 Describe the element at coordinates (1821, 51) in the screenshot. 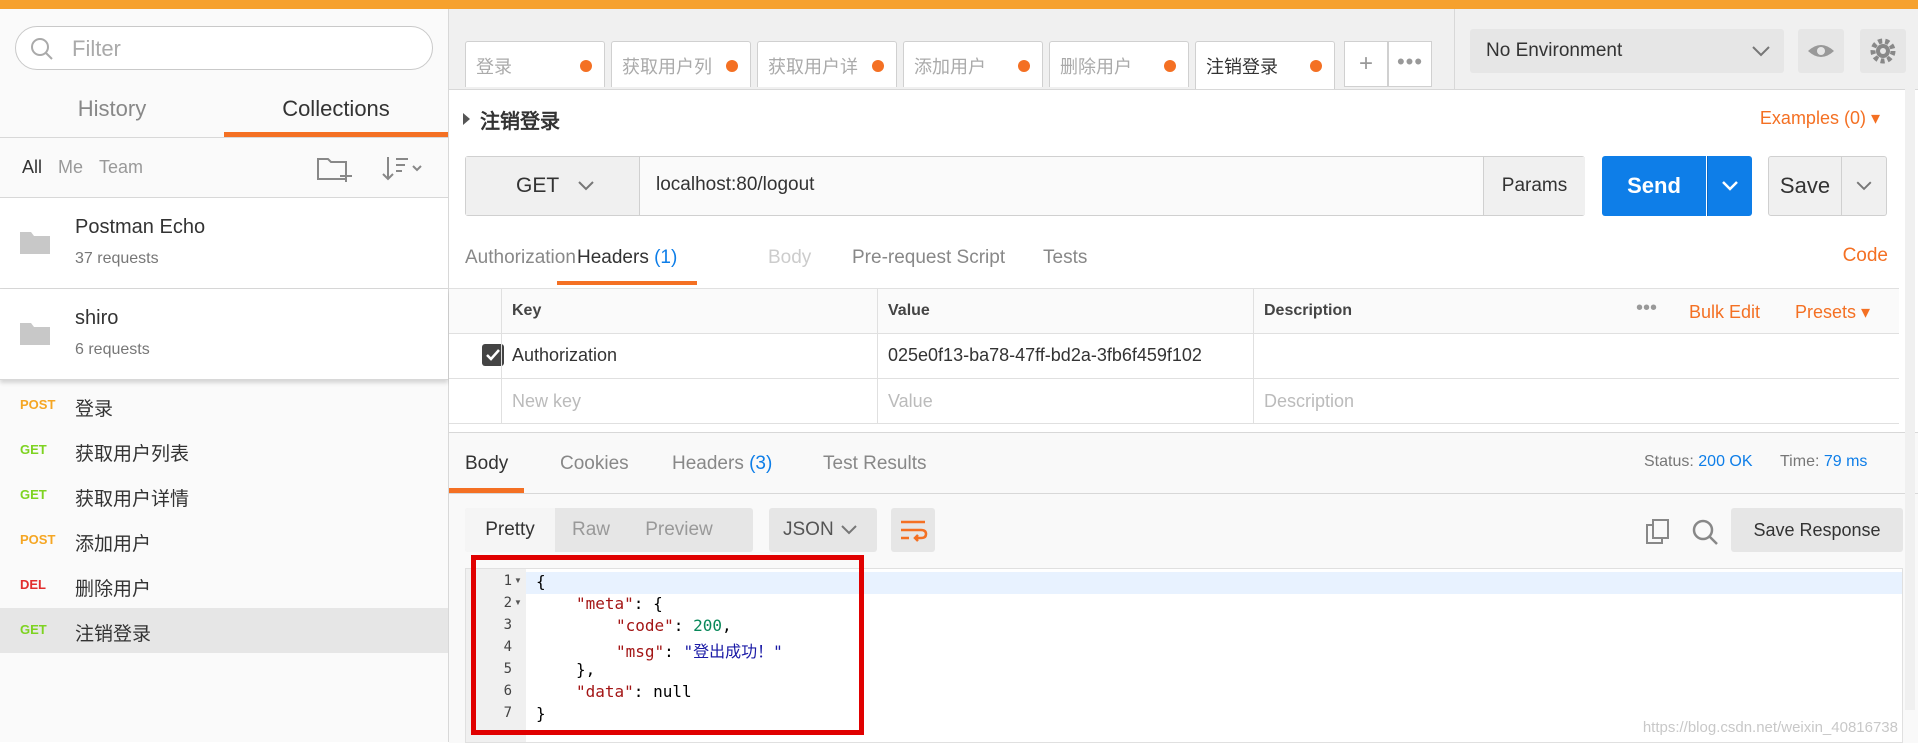

I see `environment-quick-look-button` at that location.